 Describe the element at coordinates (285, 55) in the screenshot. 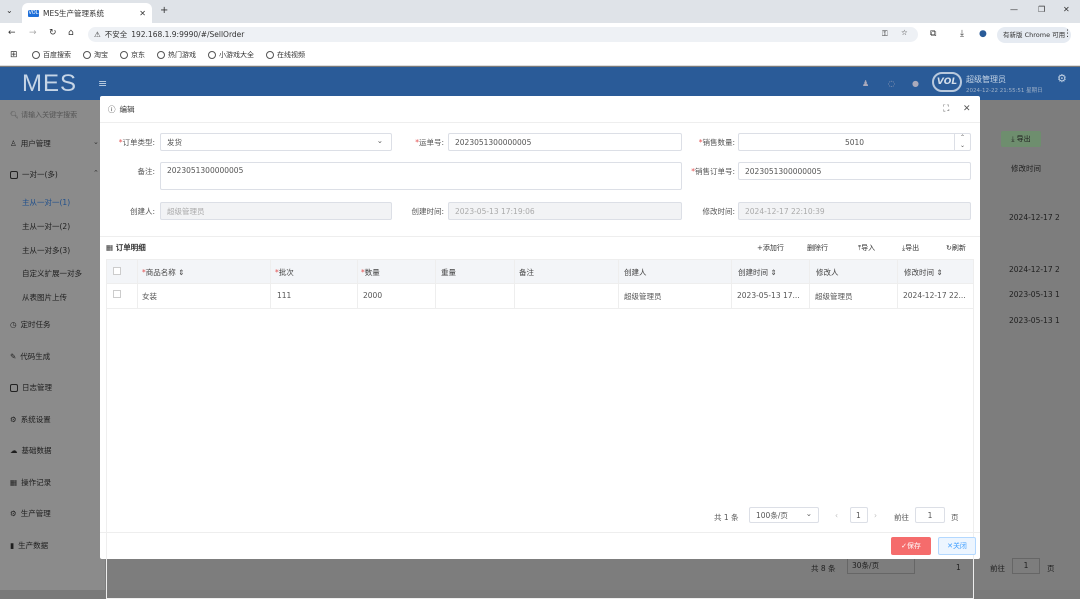

I see `bookmark-item: 在线视频` at that location.